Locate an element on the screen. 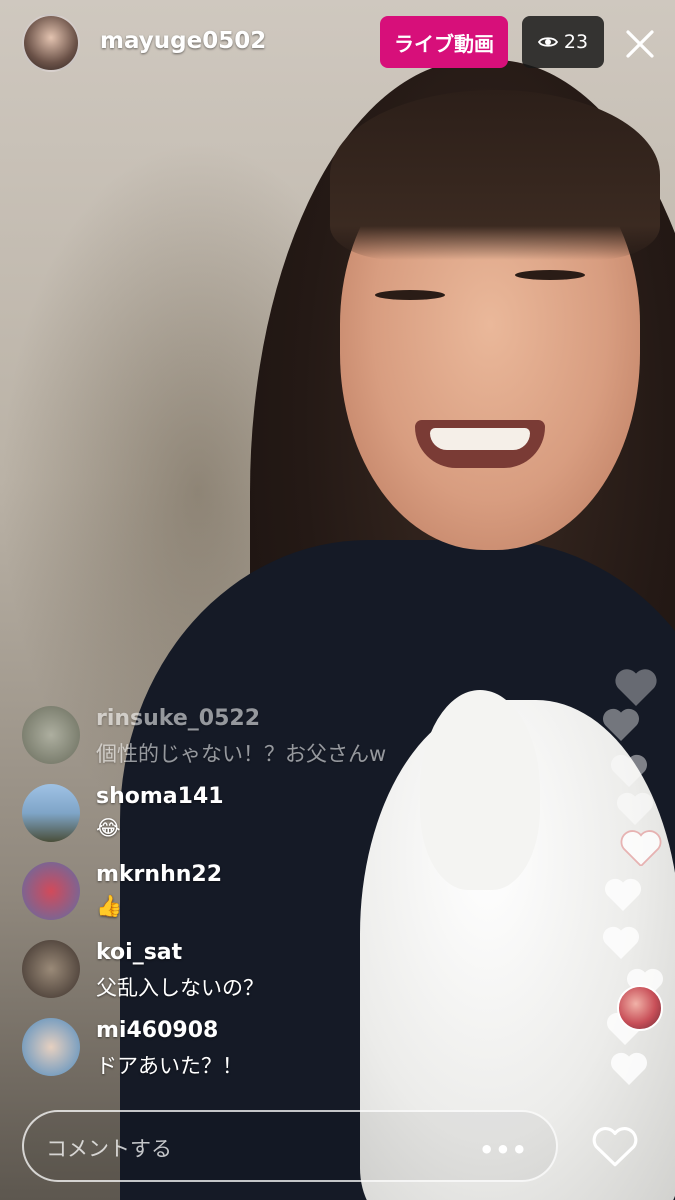 The height and width of the screenshot is (1200, 675). viewer-count-badge: 23 is located at coordinates (563, 42).